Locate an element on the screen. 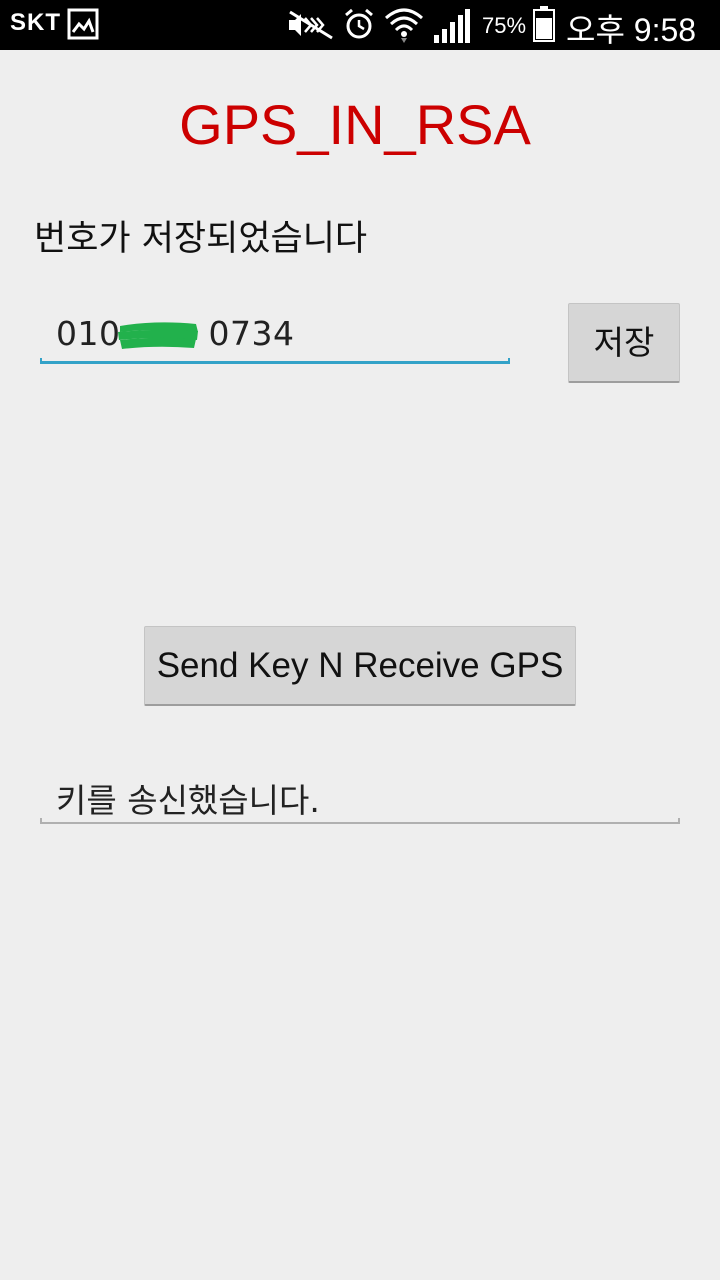  gallery-icon is located at coordinates (83, 24).